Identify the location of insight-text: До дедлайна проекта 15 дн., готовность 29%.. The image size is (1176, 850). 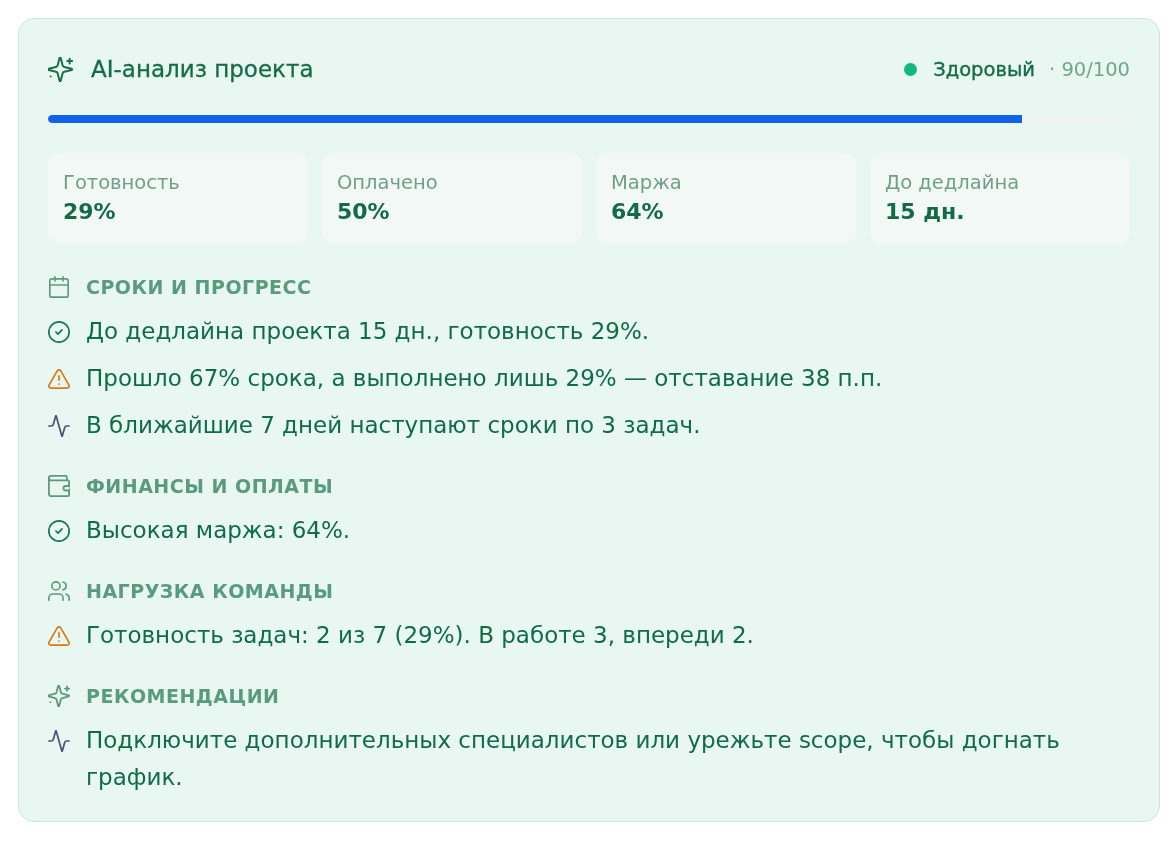
(368, 331).